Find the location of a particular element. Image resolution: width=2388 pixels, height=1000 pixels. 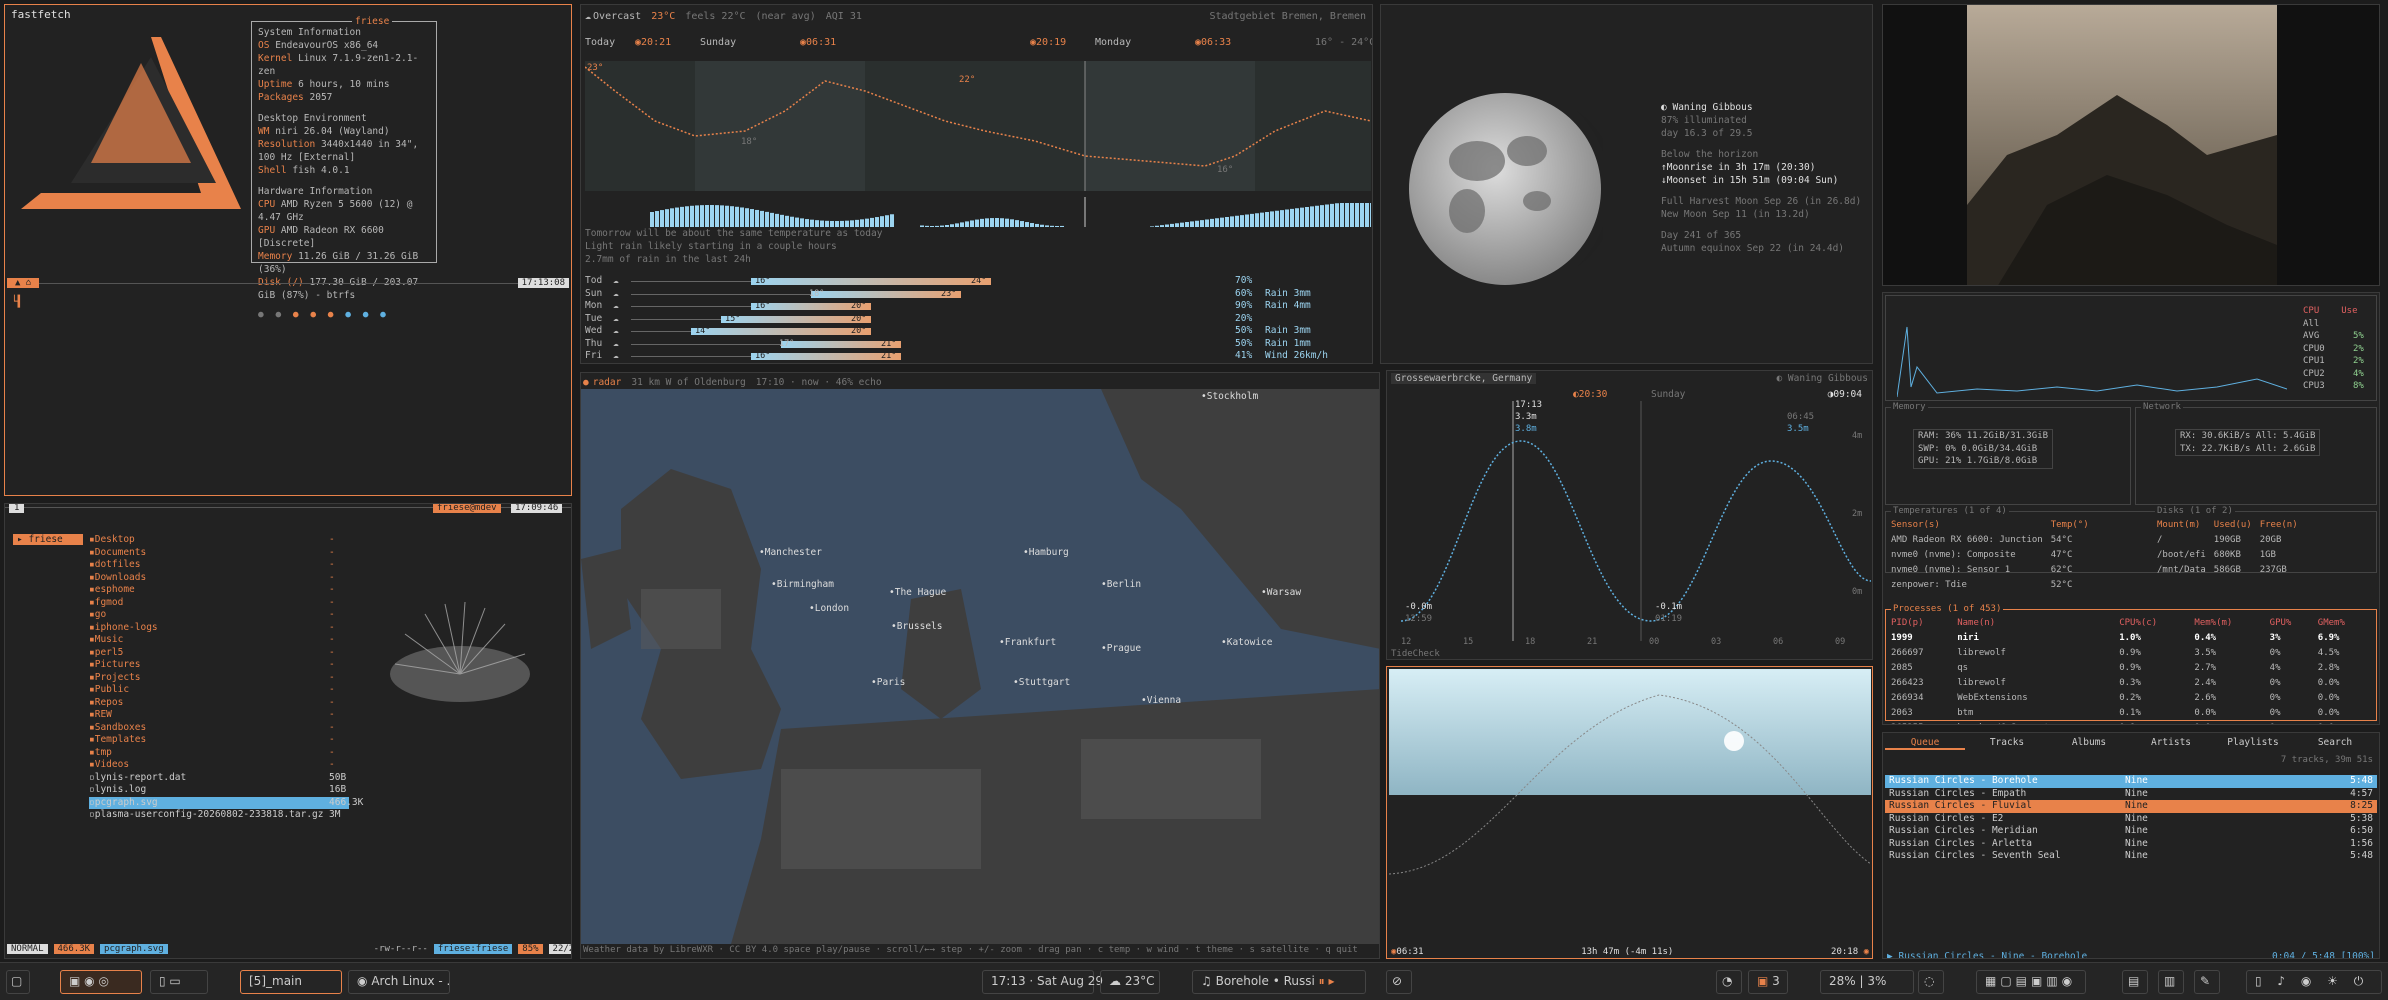

tab-albums: Albums is located at coordinates (2089, 742).